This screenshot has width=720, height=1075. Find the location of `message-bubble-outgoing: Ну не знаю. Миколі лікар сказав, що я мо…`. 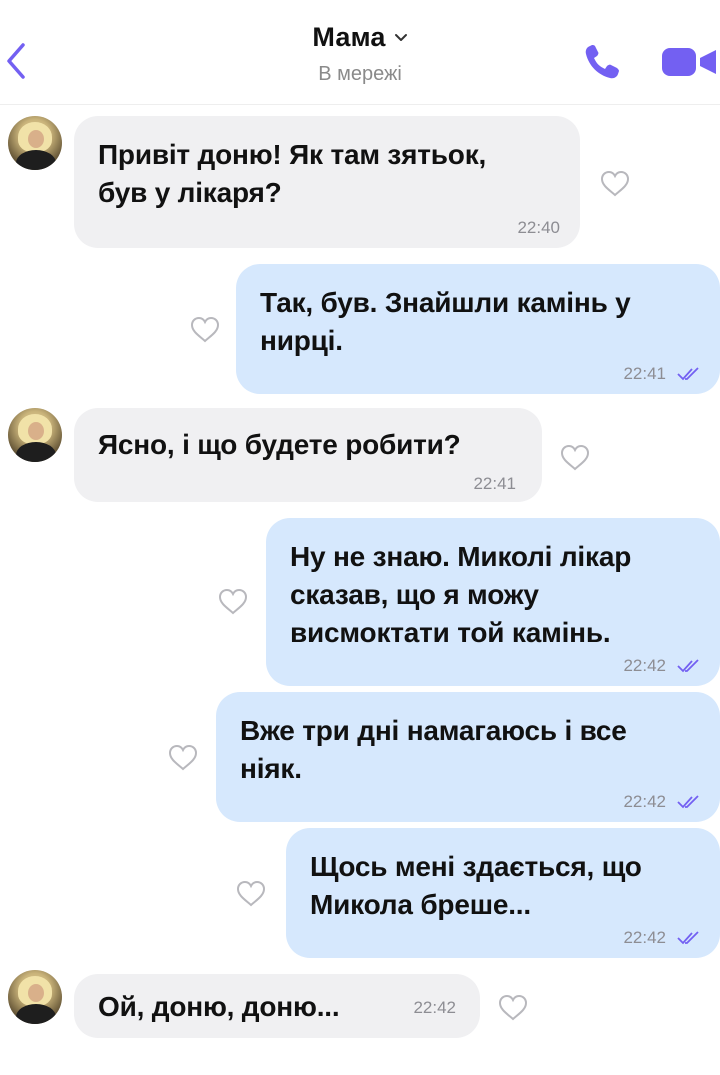

message-bubble-outgoing: Ну не знаю. Миколі лікар сказав, що я мо… is located at coordinates (493, 602).